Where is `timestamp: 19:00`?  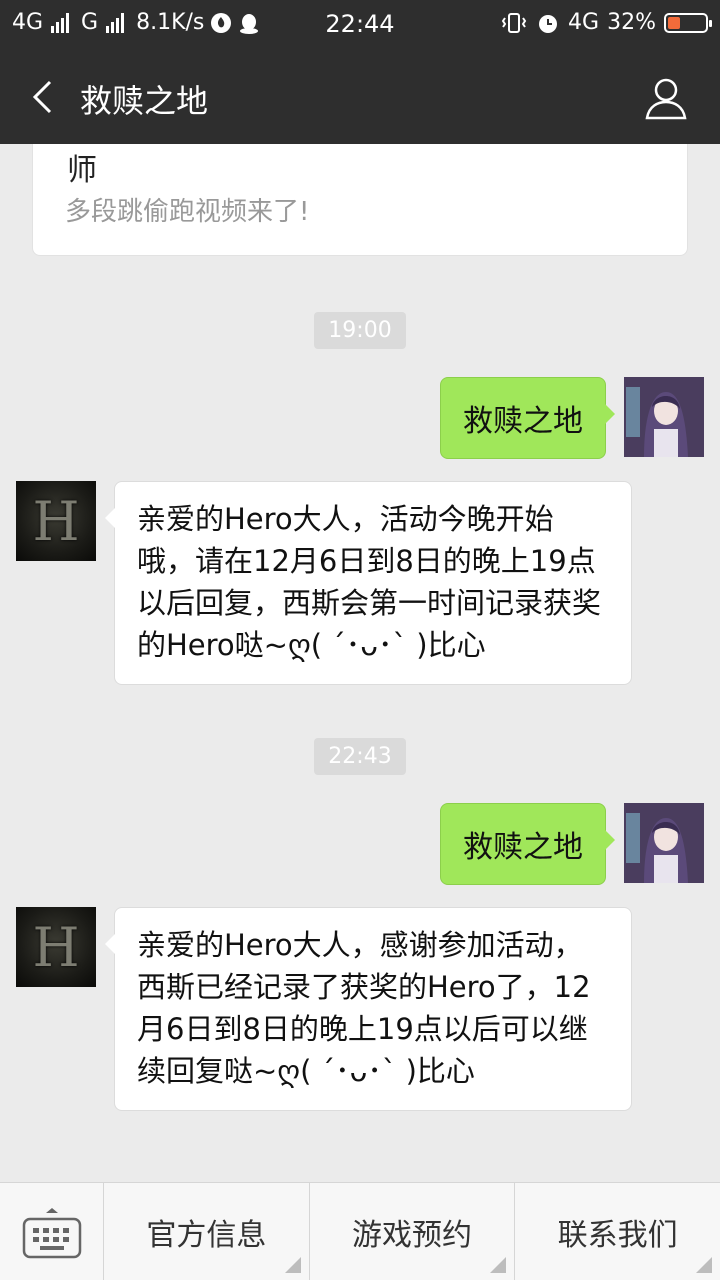 timestamp: 19:00 is located at coordinates (360, 330).